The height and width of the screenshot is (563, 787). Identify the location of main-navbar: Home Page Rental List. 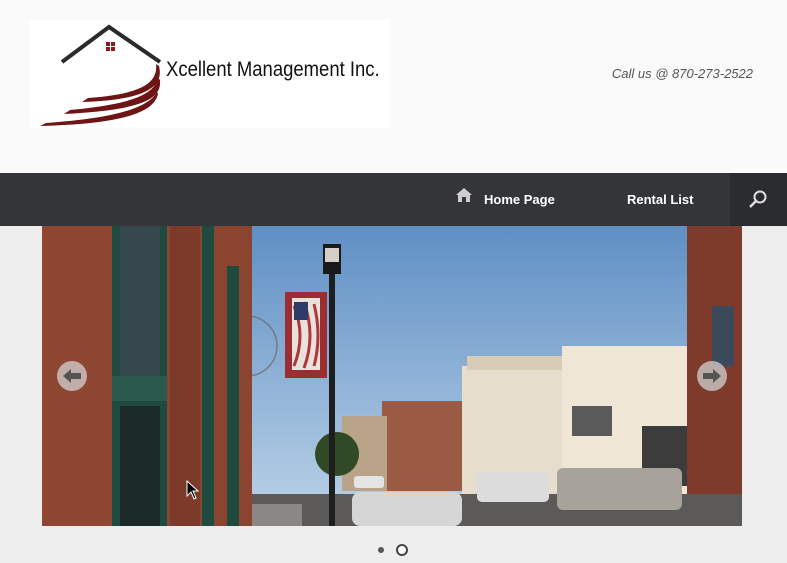
(393, 199).